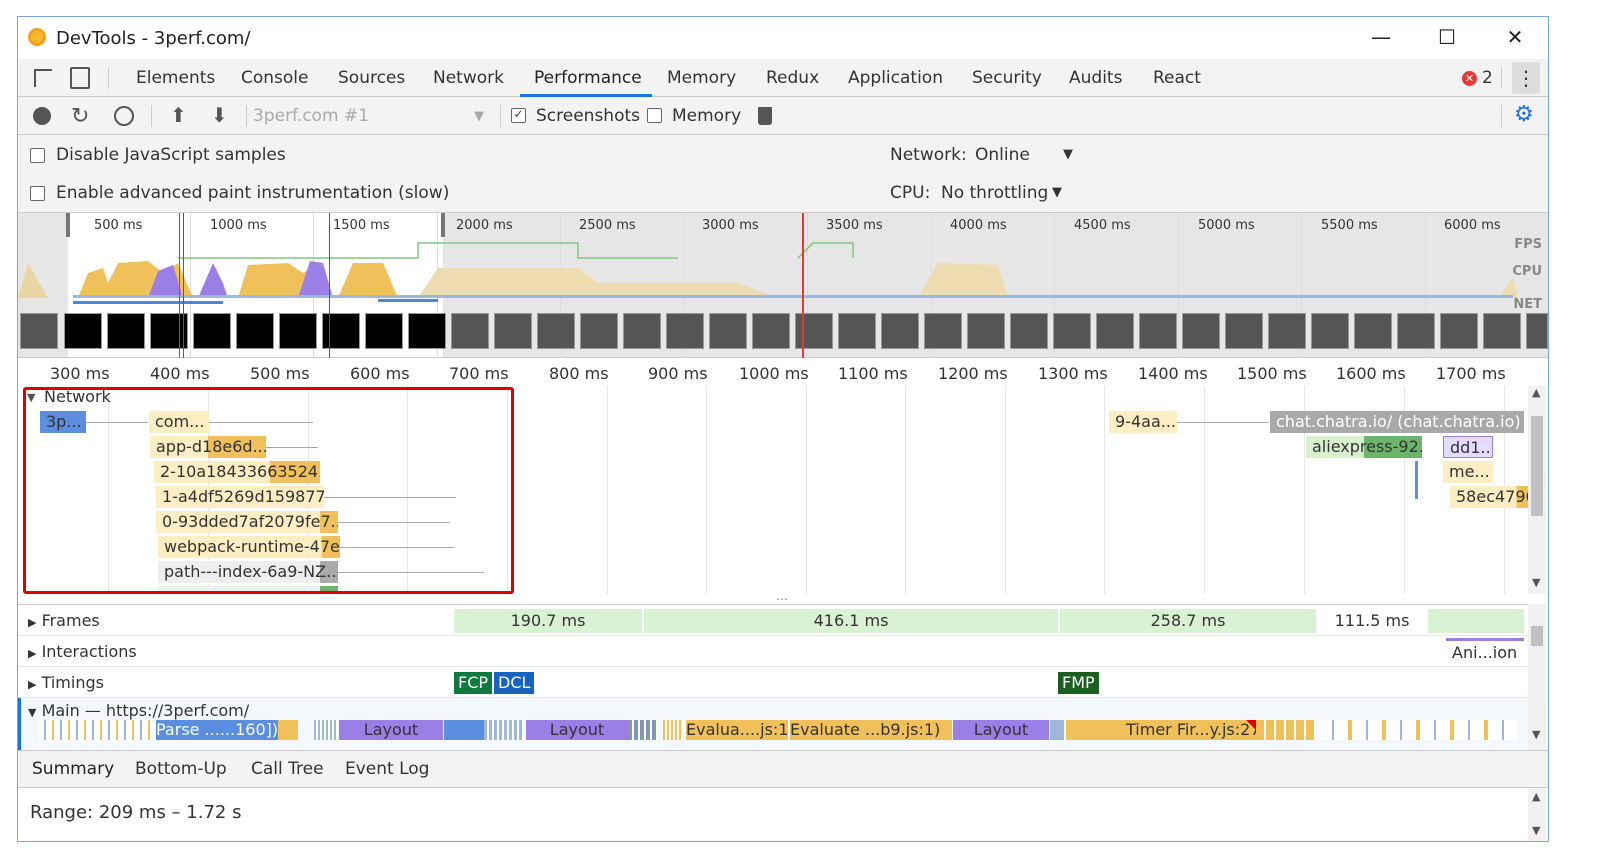  Describe the element at coordinates (701, 78) in the screenshot. I see `tab-memory: Memory` at that location.